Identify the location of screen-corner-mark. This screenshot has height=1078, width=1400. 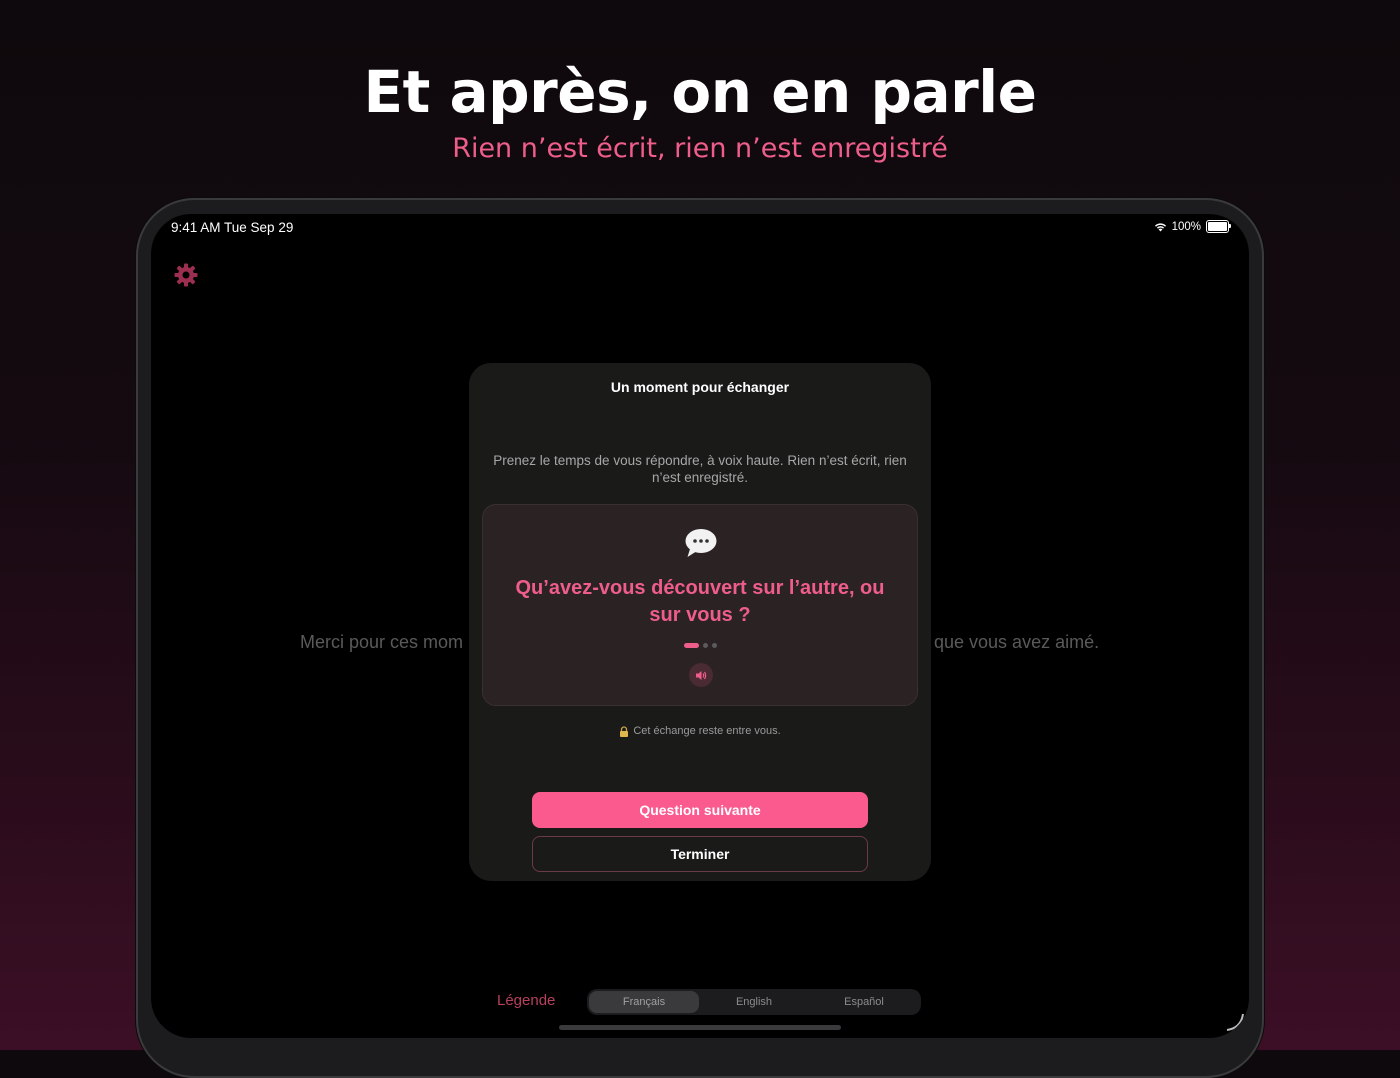
(1235, 1022).